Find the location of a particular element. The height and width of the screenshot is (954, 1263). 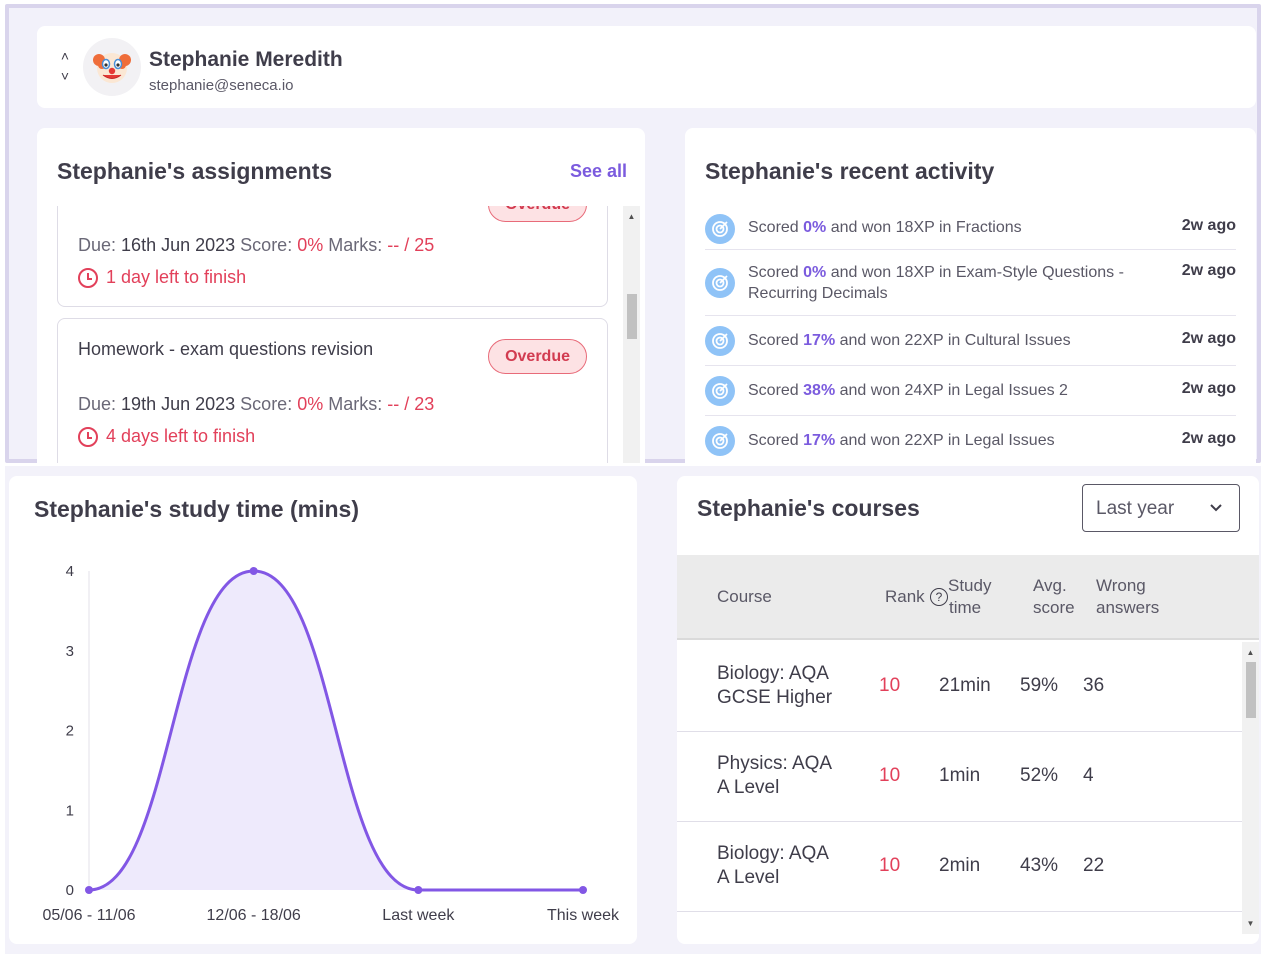

student-name: Stephanie Meredith is located at coordinates (246, 59).